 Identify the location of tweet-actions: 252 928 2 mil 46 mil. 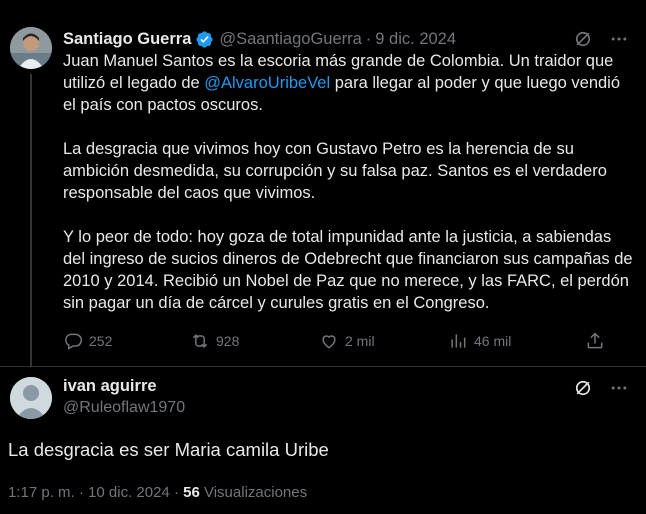
(348, 341).